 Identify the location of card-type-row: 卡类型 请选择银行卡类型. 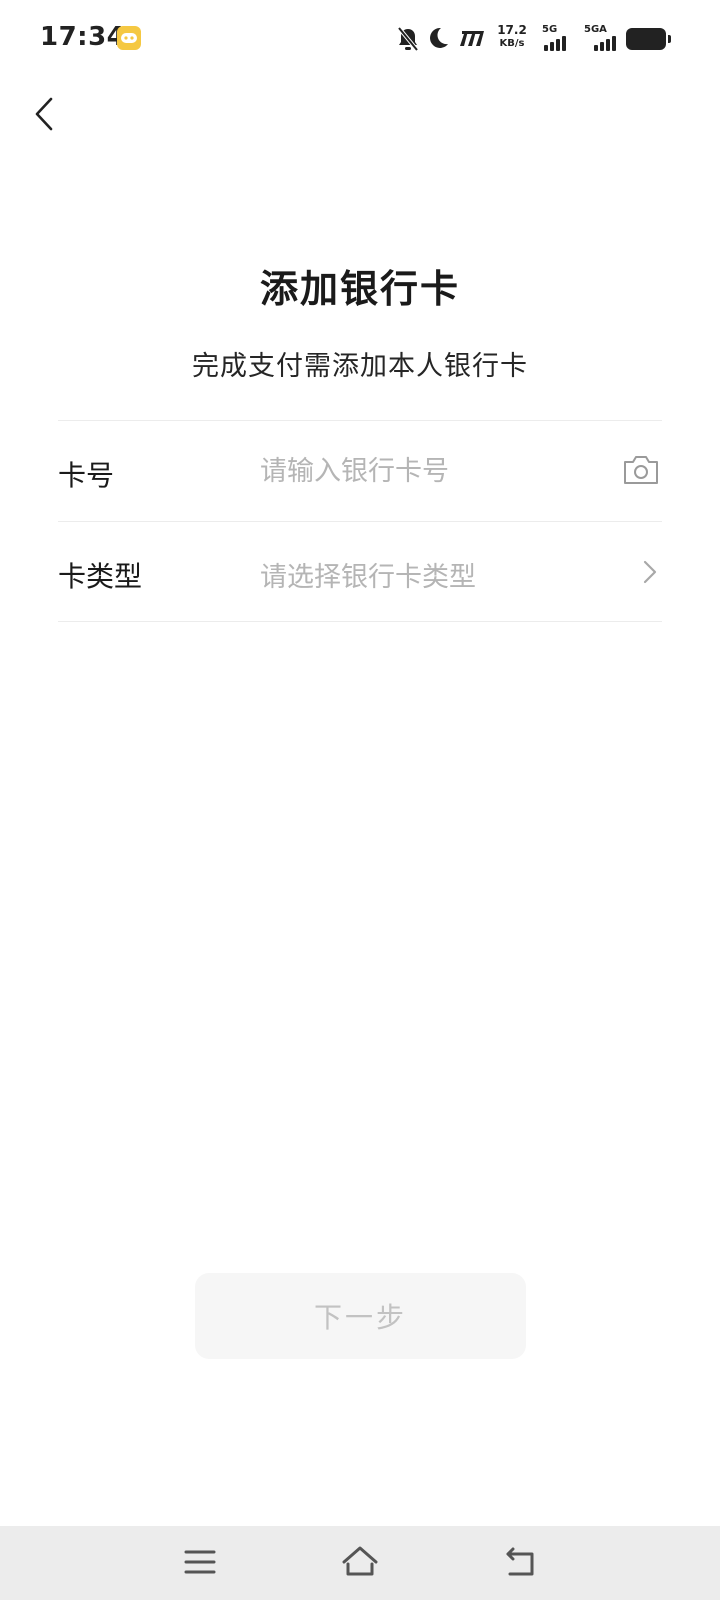
(360, 571).